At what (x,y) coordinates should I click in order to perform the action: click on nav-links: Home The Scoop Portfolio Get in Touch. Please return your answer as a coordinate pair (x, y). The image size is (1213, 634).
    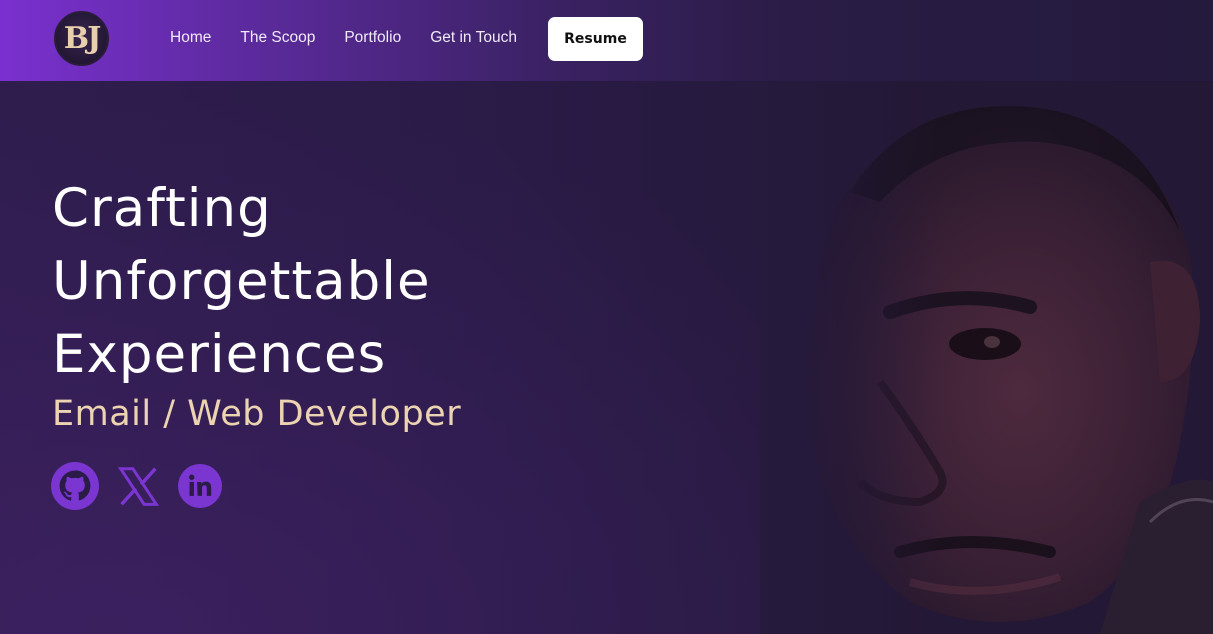
    Looking at the image, I should click on (358, 38).